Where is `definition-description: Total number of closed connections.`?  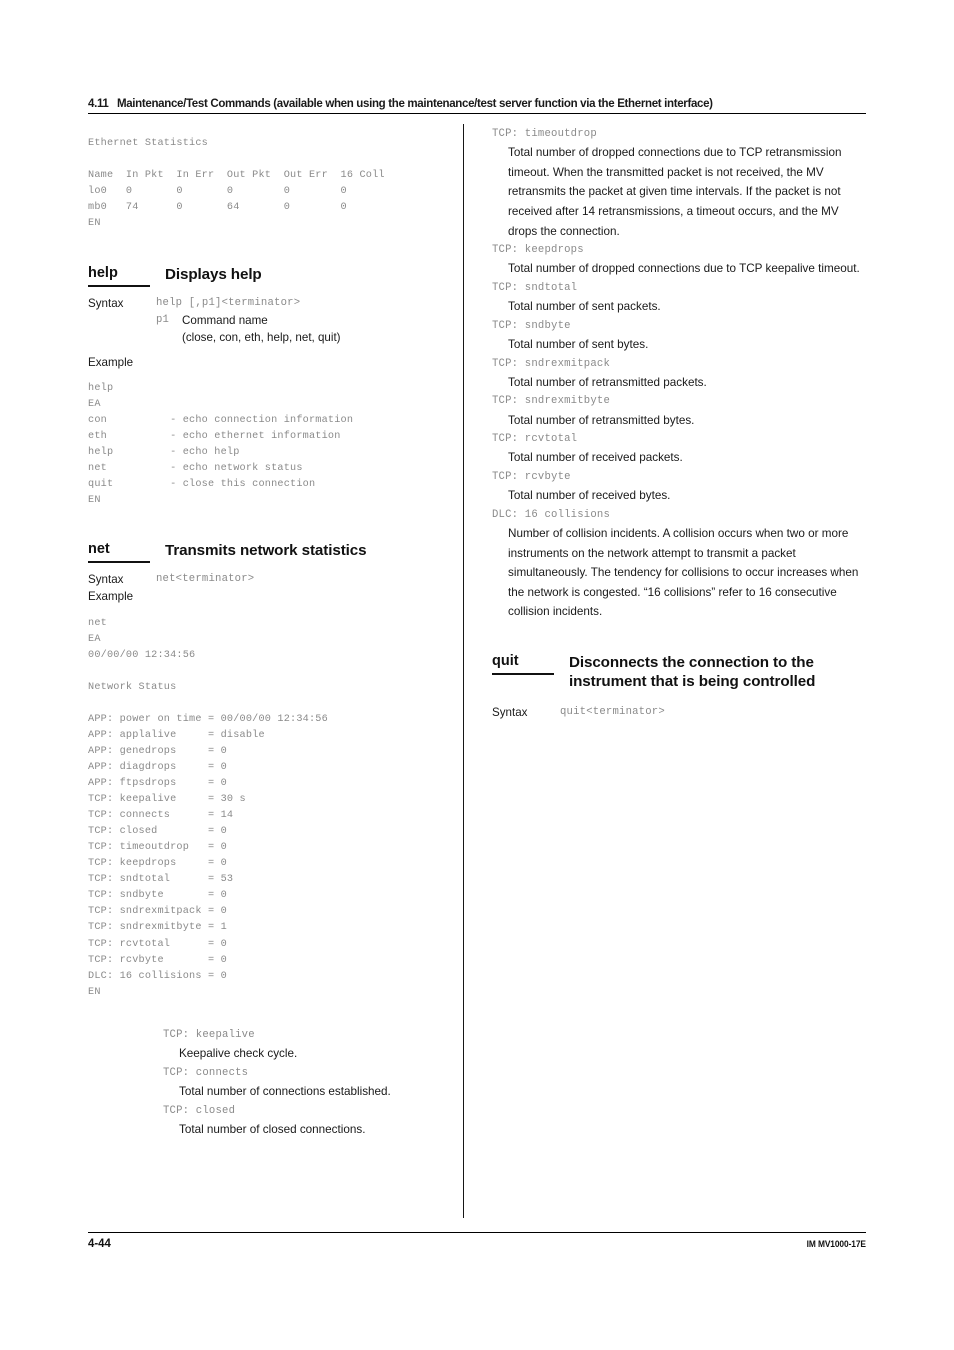 definition-description: Total number of closed connections. is located at coordinates (272, 1129).